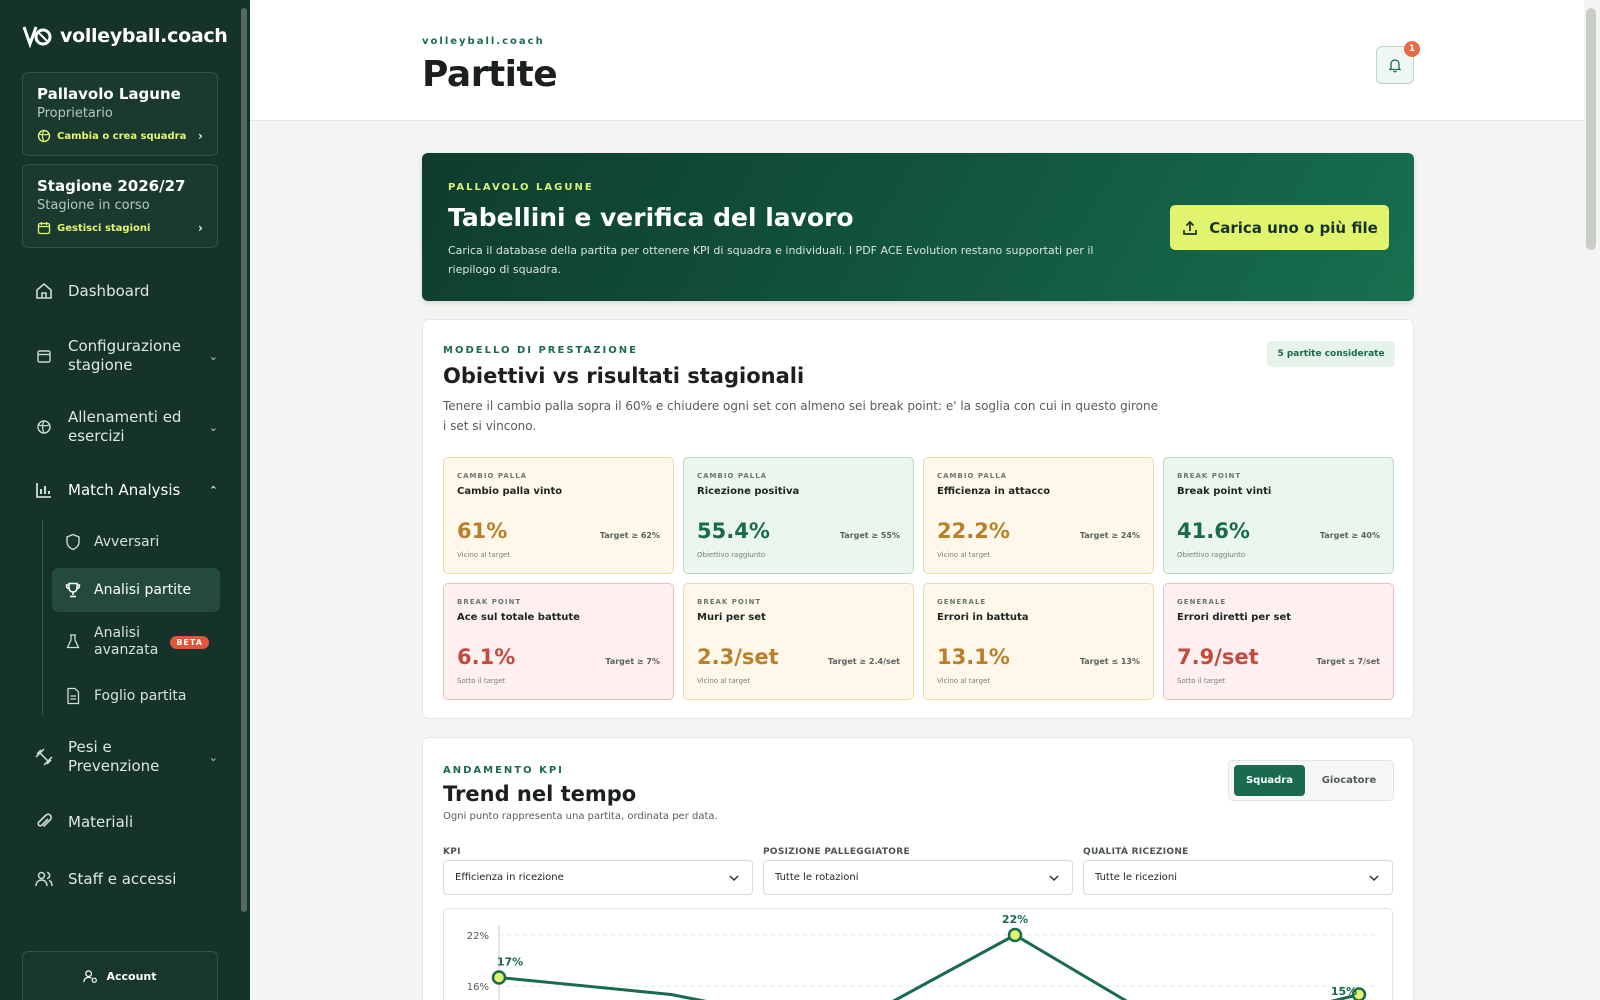 The image size is (1600, 1000). Describe the element at coordinates (748, 491) in the screenshot. I see `kpi-name: Ricezione positiva` at that location.